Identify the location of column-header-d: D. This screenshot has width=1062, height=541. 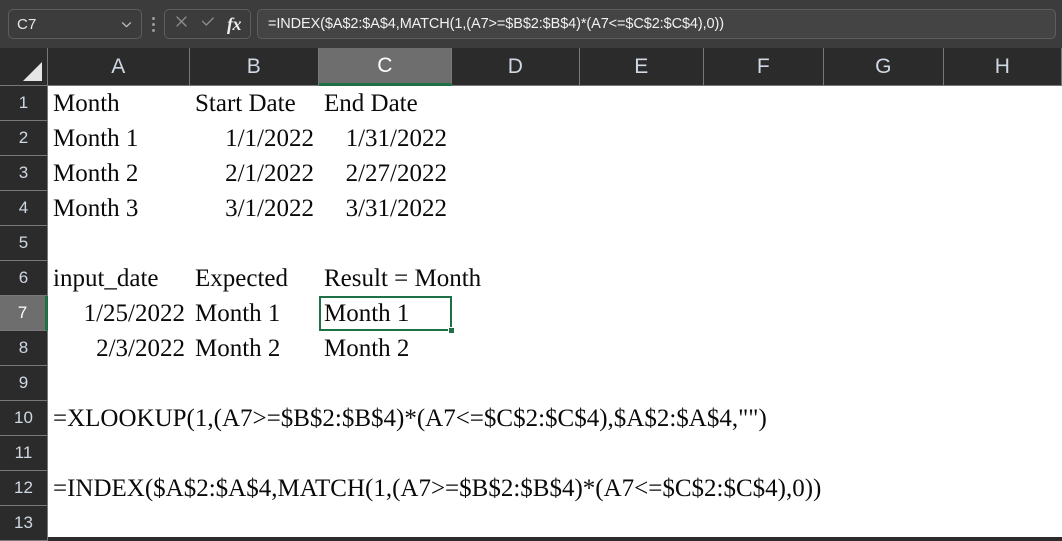
(516, 67).